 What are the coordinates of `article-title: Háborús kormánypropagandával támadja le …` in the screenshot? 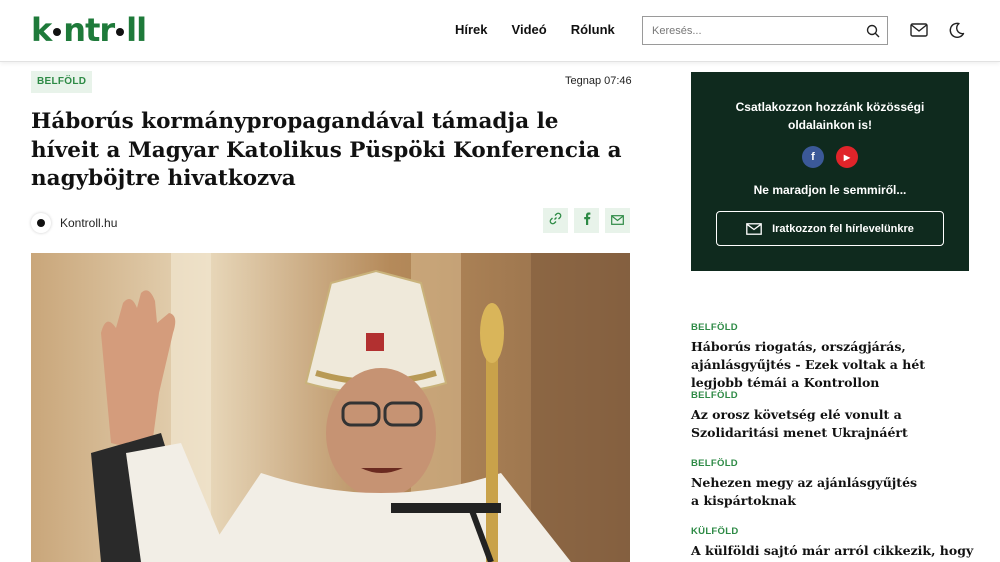 It's located at (326, 150).